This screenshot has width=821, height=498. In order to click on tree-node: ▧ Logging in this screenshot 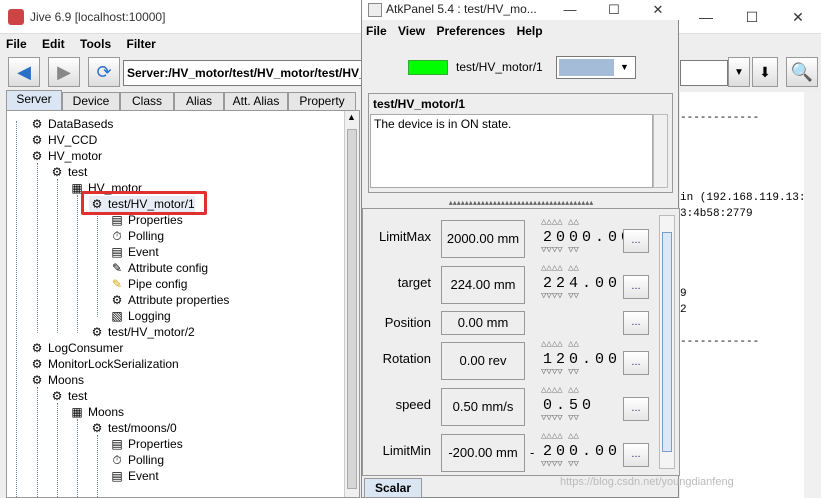, I will do `click(139, 316)`.